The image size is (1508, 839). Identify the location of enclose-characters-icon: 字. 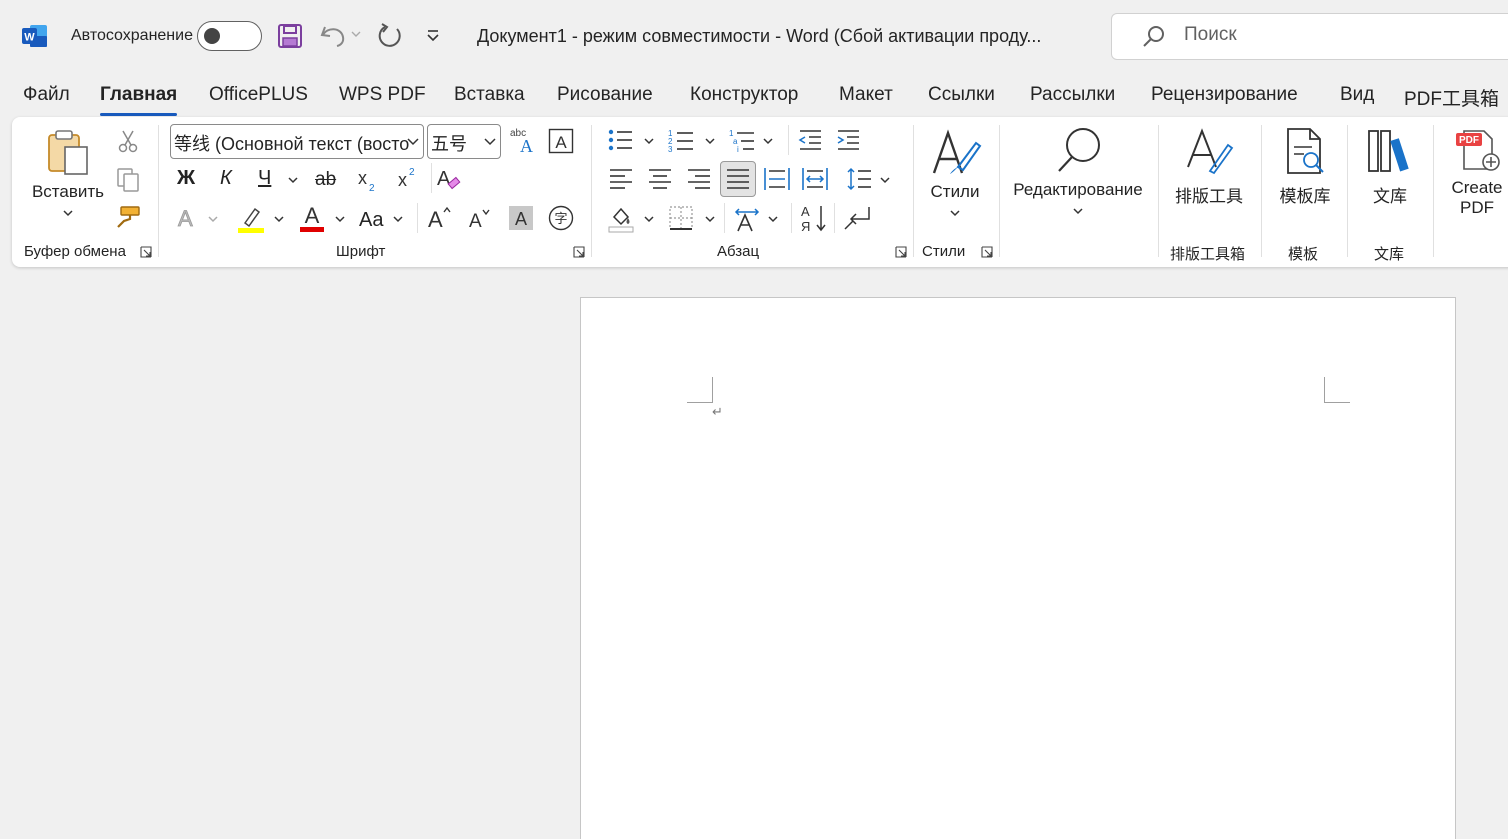
(561, 218).